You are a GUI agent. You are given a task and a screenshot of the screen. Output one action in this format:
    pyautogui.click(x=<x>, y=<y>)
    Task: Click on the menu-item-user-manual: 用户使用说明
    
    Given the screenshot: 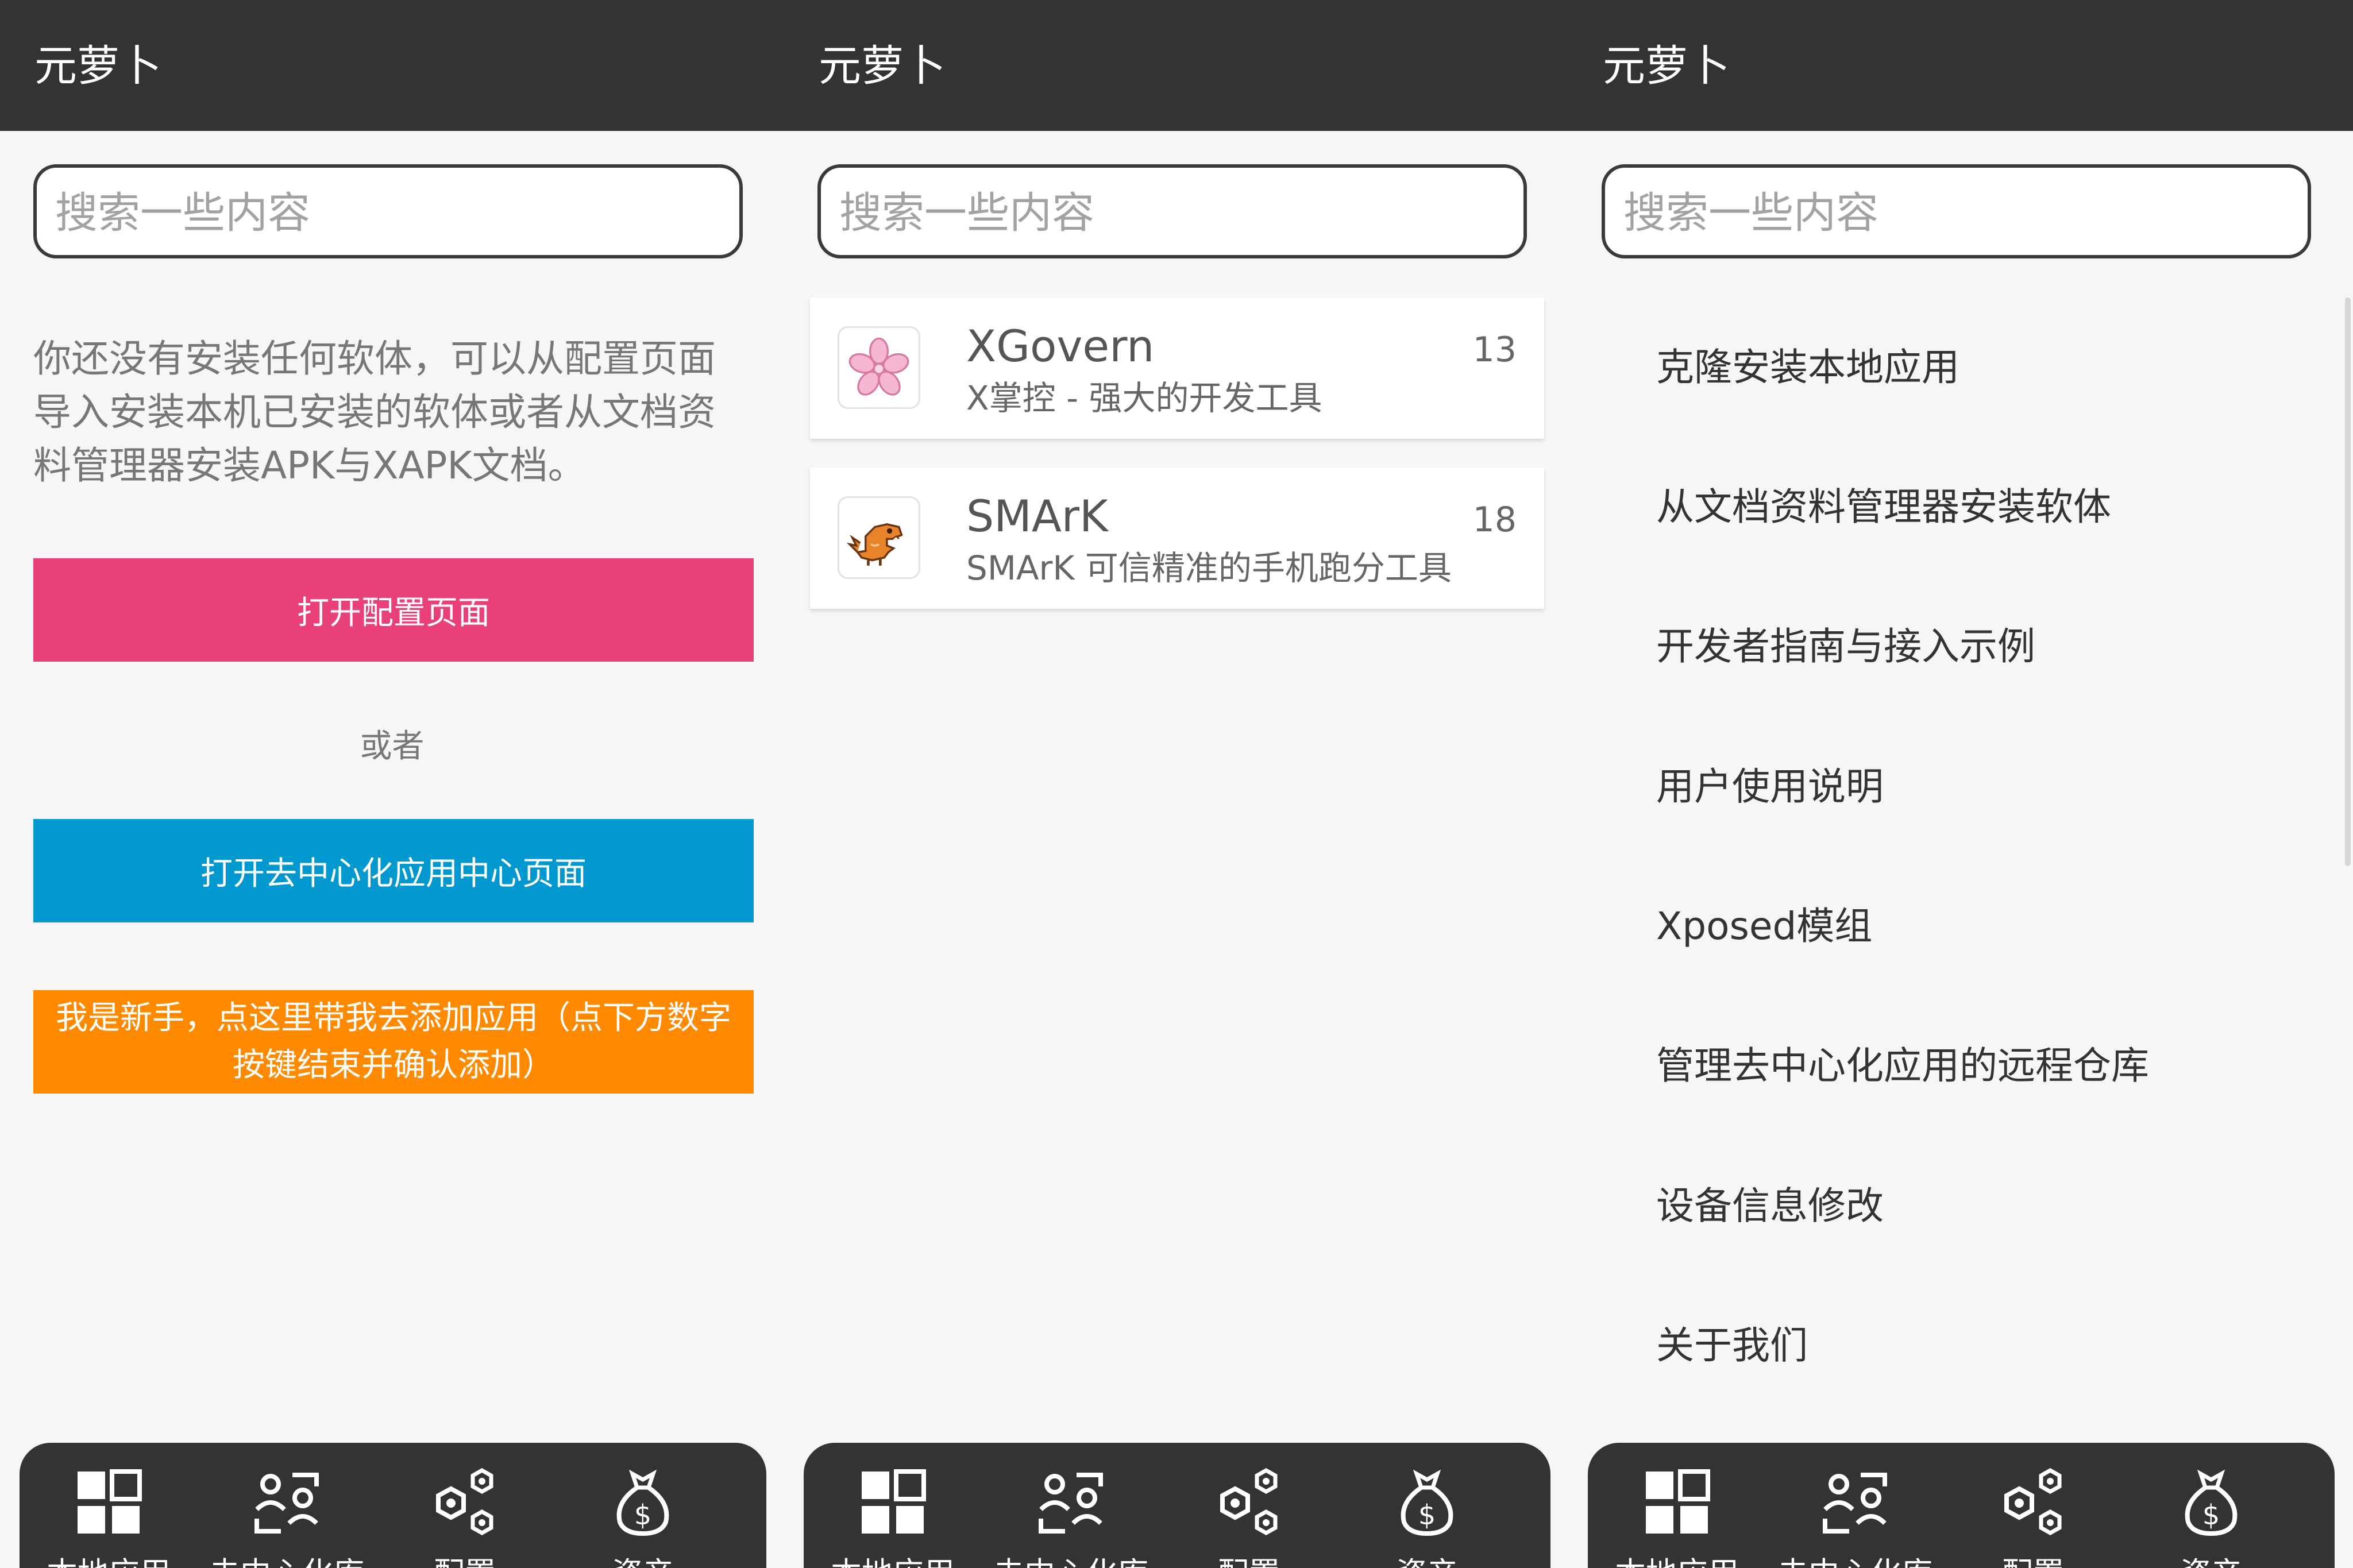 What is the action you would take?
    pyautogui.click(x=1770, y=787)
    